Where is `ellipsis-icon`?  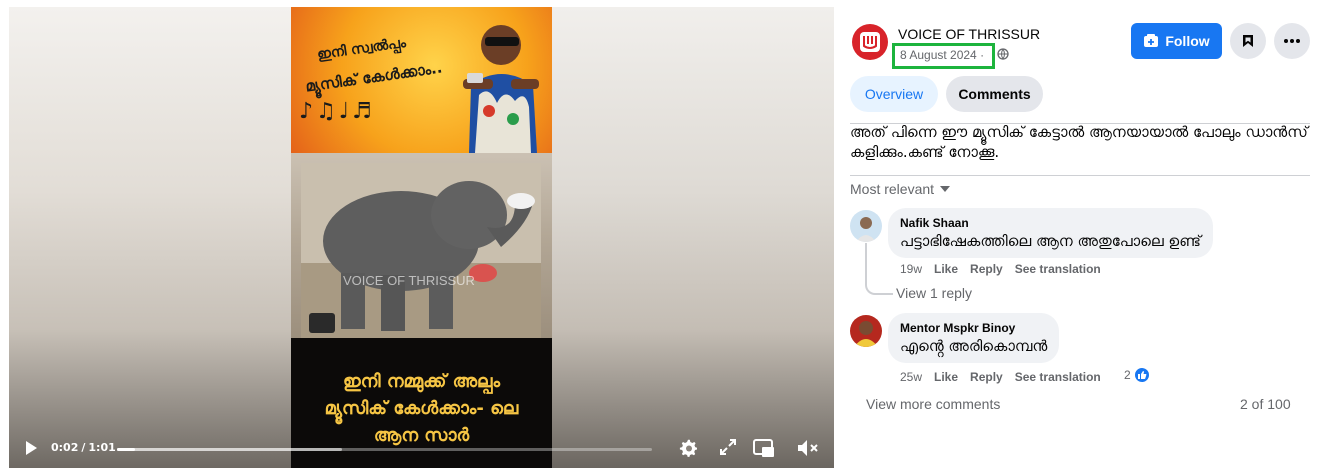 ellipsis-icon is located at coordinates (1292, 41).